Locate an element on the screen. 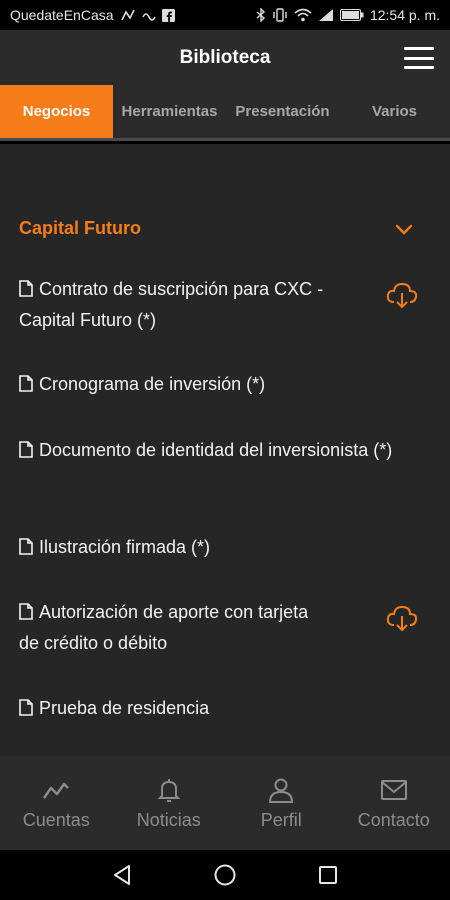 The height and width of the screenshot is (900, 450). home-circle-icon is located at coordinates (225, 875).